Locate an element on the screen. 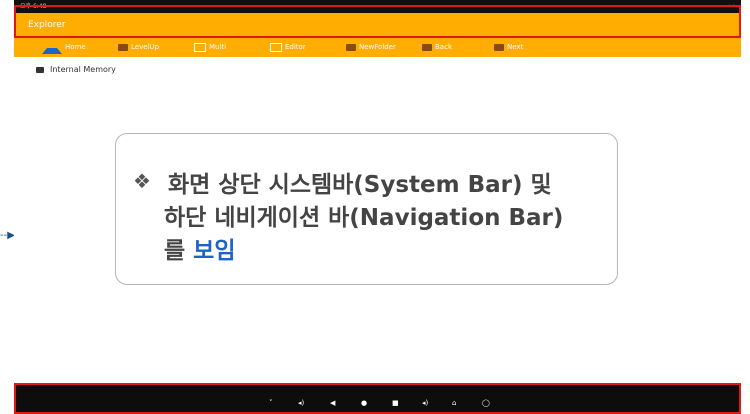  status-indicators: •• is located at coordinates (731, 6).